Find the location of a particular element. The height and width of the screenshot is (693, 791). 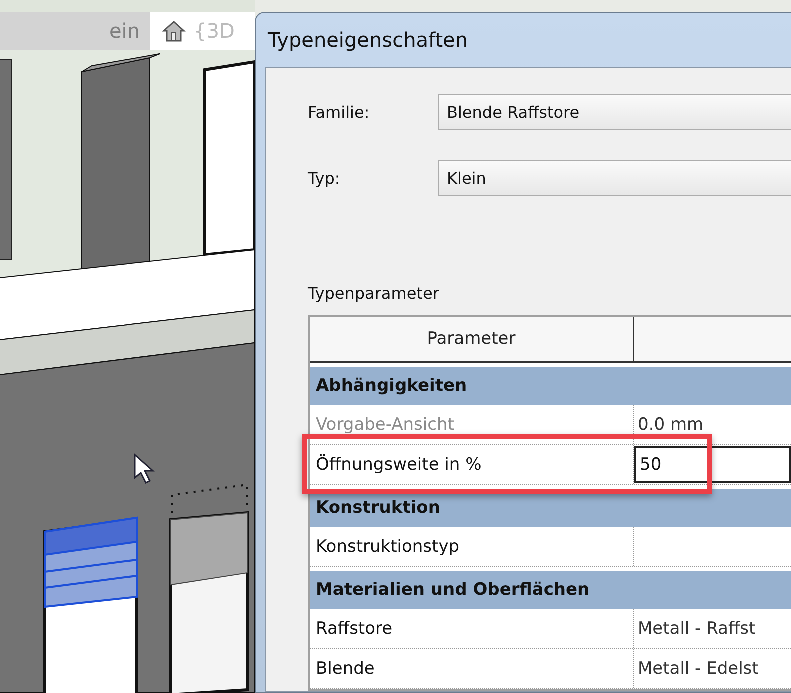

parameter-row: Raffstore Metall - Raffst is located at coordinates (550, 629).